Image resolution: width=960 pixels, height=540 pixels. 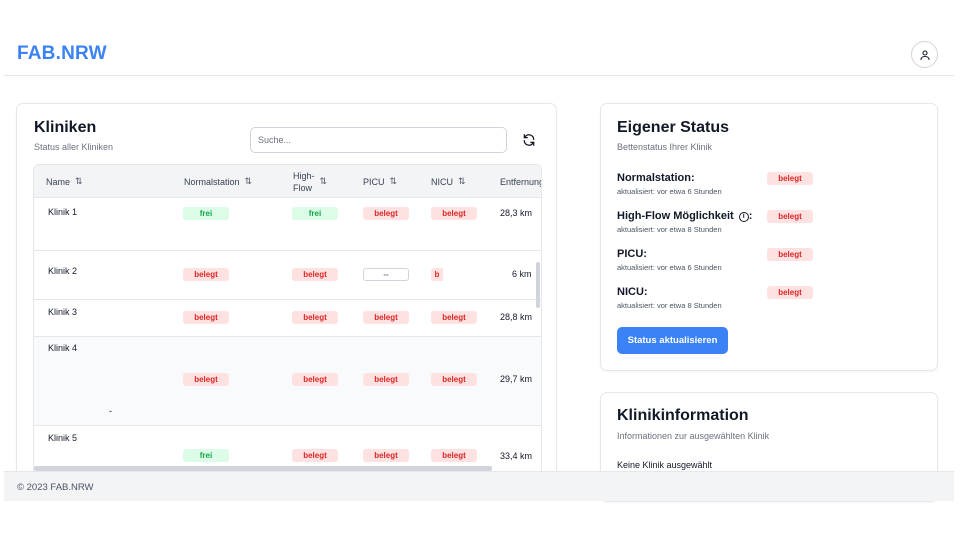 I want to click on kliniken-title: Kliniken, so click(x=65, y=127).